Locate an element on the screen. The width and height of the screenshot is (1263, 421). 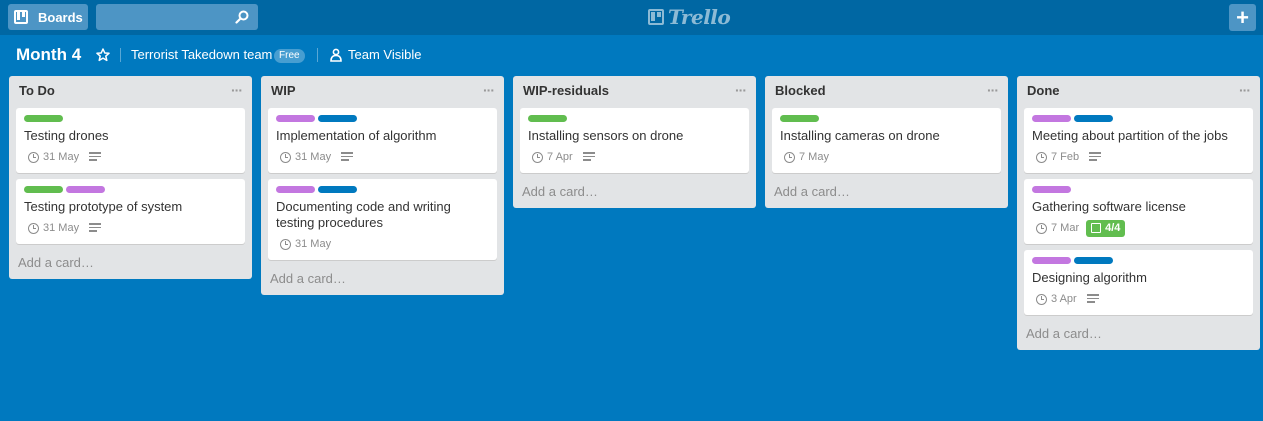
card: Installing sensors on drone 7 Apr is located at coordinates (634, 140).